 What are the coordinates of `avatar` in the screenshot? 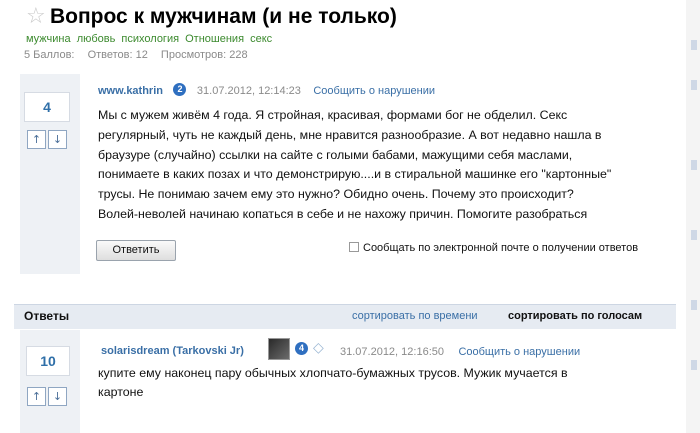 It's located at (279, 349).